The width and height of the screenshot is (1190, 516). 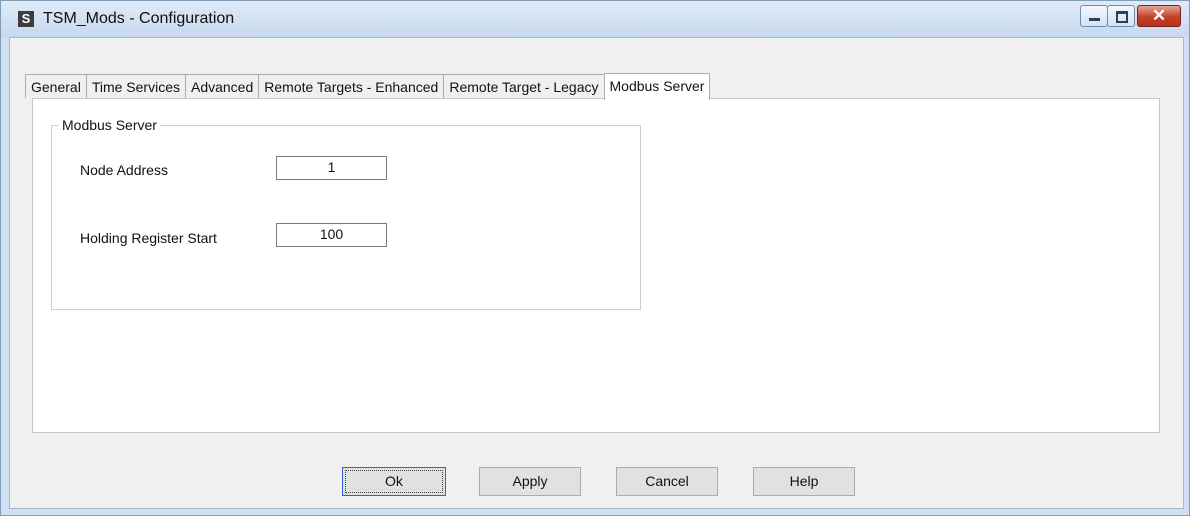 I want to click on focus-rectangle, so click(x=394, y=481).